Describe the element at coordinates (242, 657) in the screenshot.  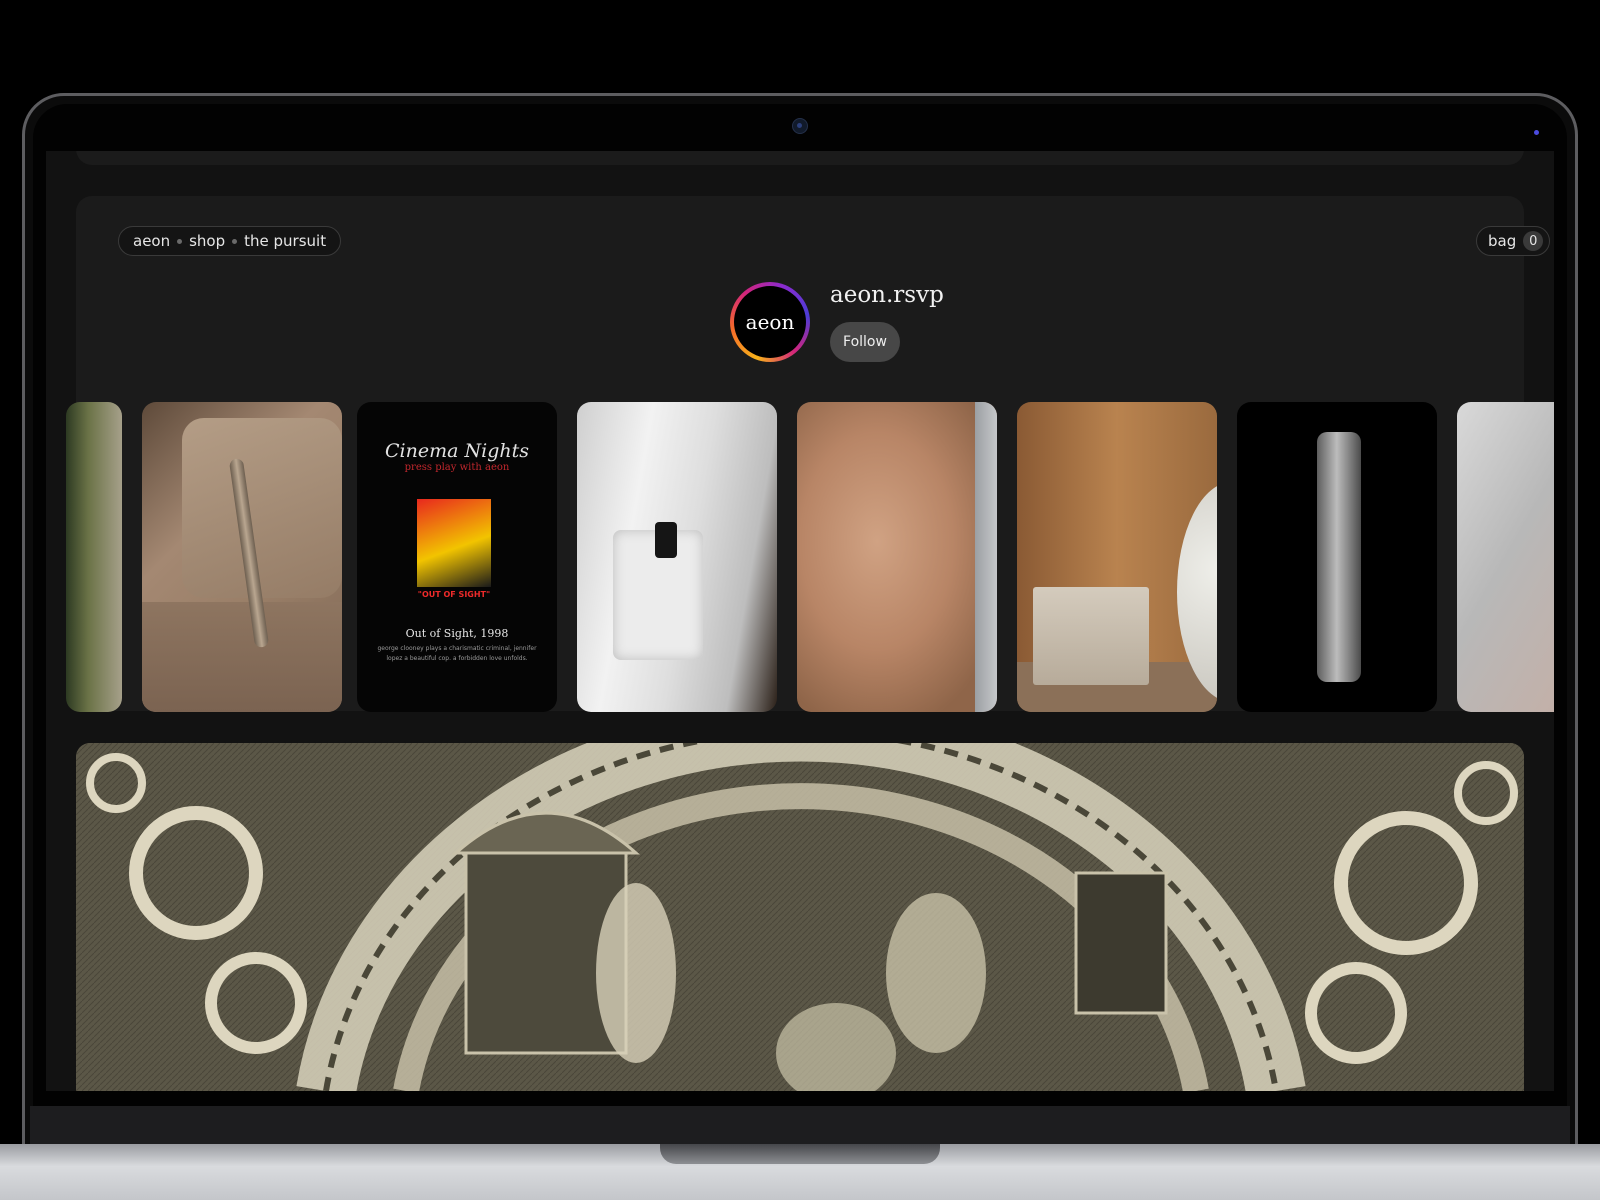
I see `bed-image` at that location.